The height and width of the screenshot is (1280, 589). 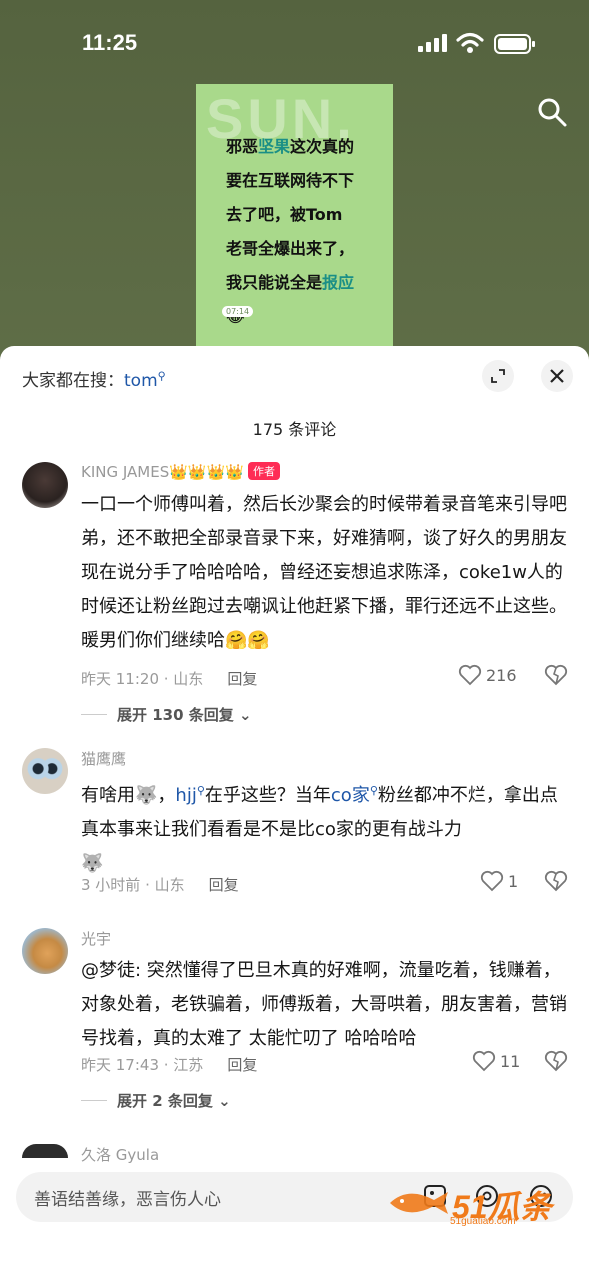 I want to click on like-button: 1, so click(x=499, y=881).